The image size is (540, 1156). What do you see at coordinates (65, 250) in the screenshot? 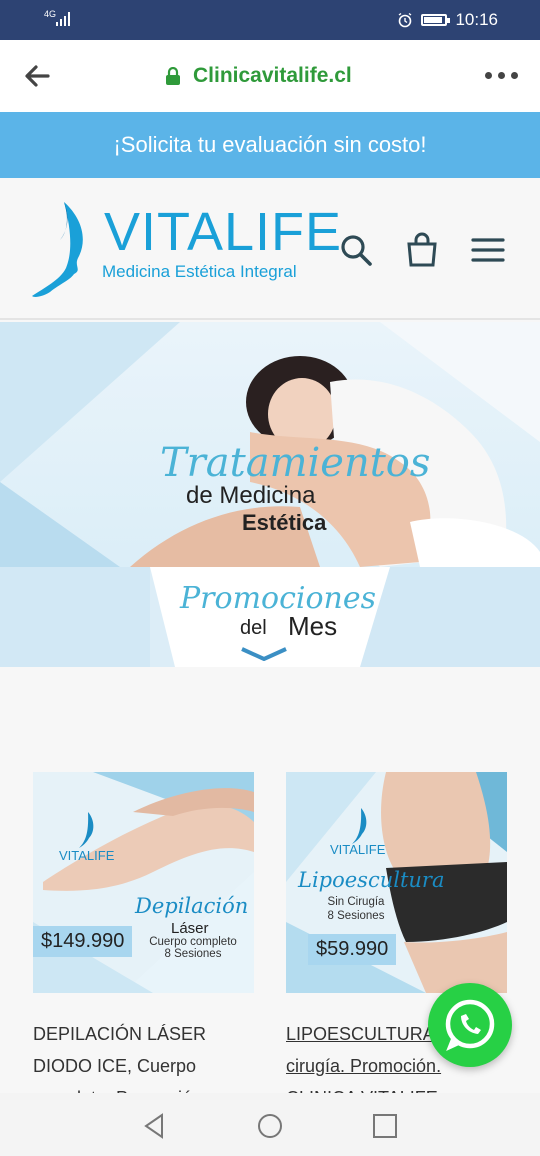
I see `logo-face-icon` at bounding box center [65, 250].